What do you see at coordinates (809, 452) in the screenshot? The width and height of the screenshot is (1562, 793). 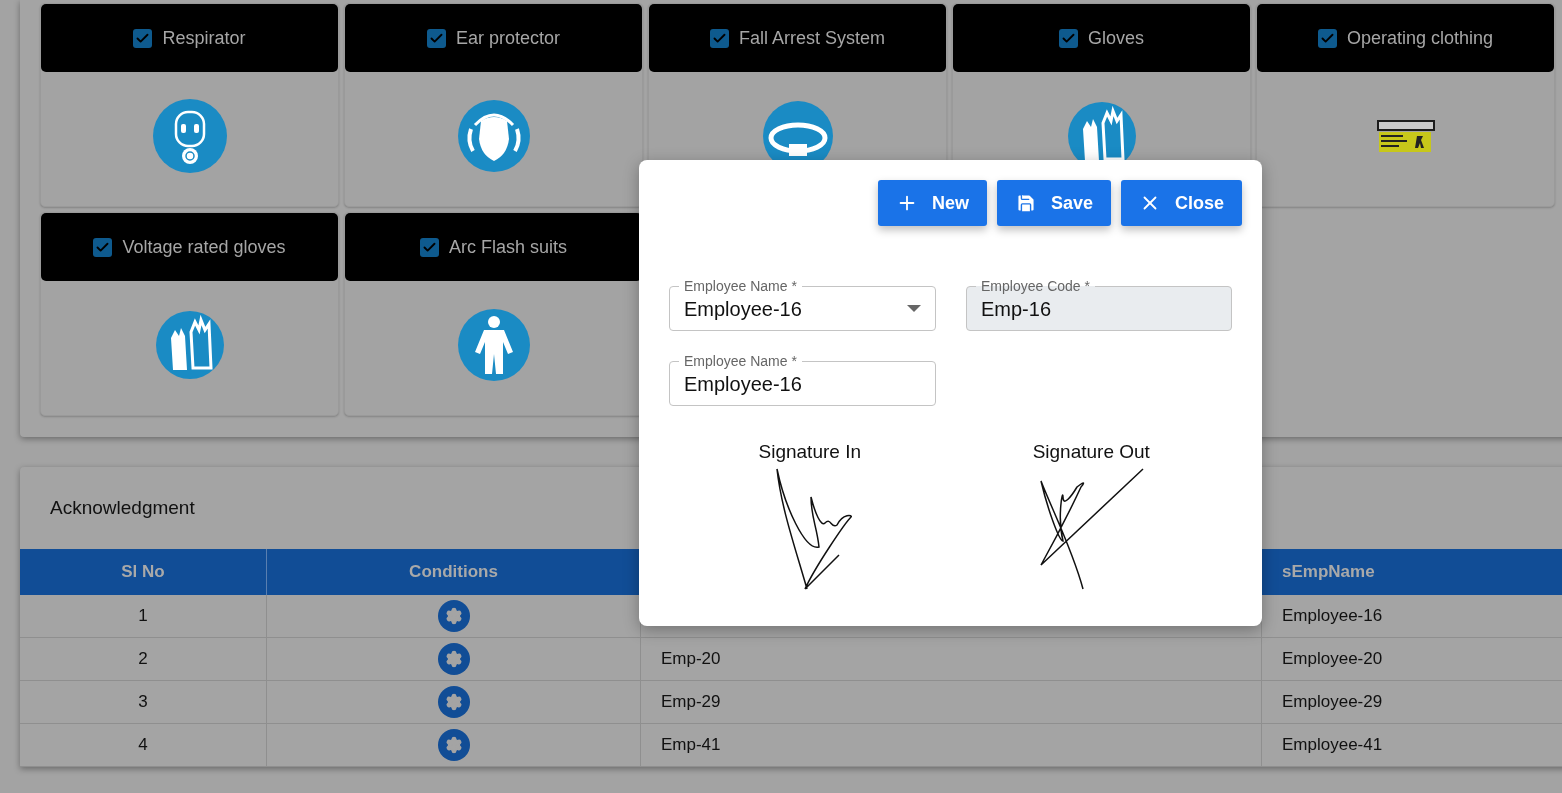 I see `signature-label: Signature In` at bounding box center [809, 452].